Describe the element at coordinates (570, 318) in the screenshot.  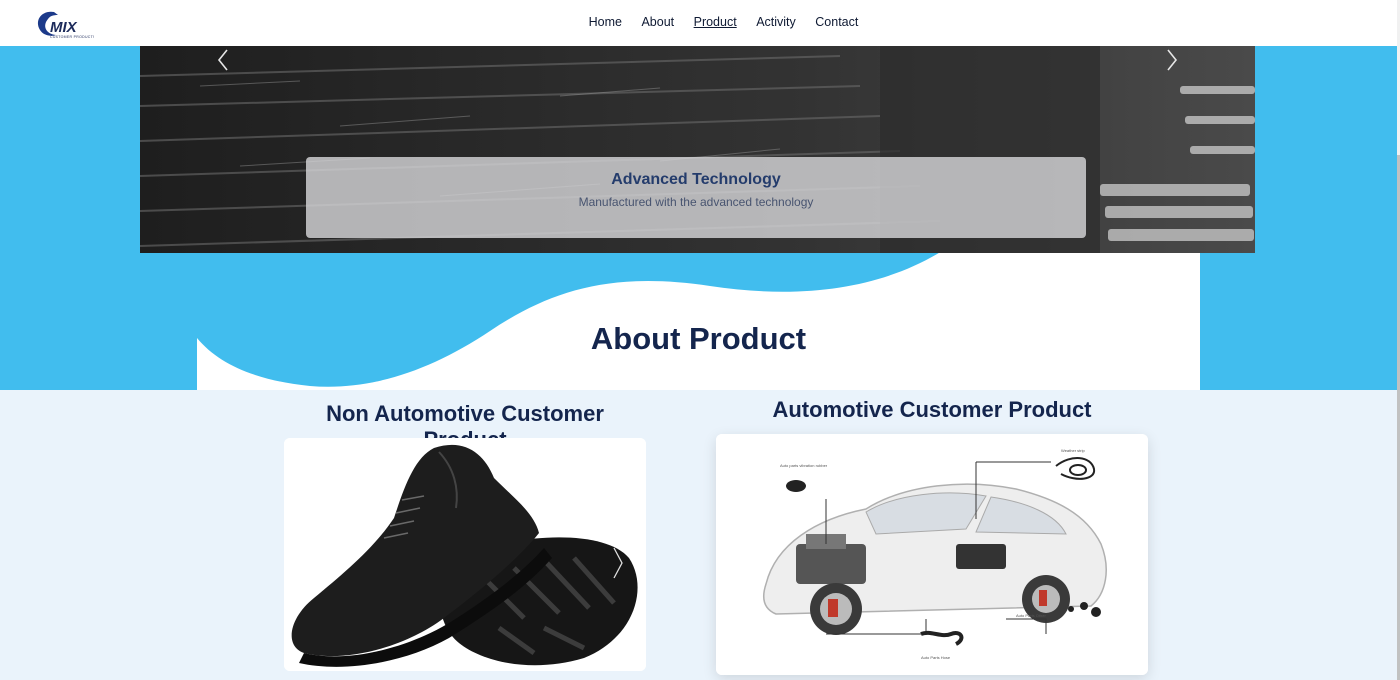
I see `wave-decoration` at that location.